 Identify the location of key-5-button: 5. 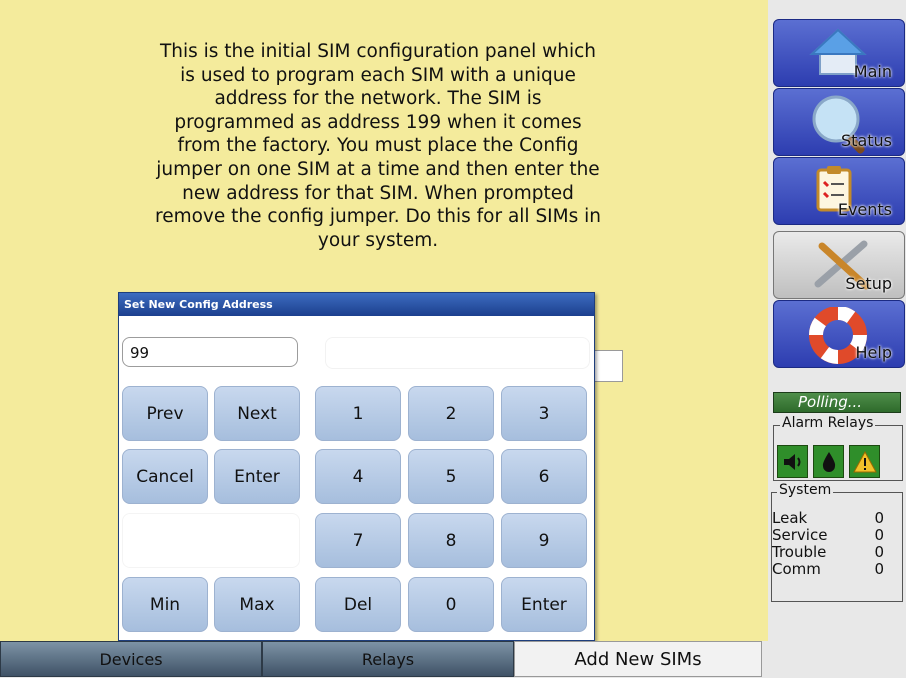
(451, 476).